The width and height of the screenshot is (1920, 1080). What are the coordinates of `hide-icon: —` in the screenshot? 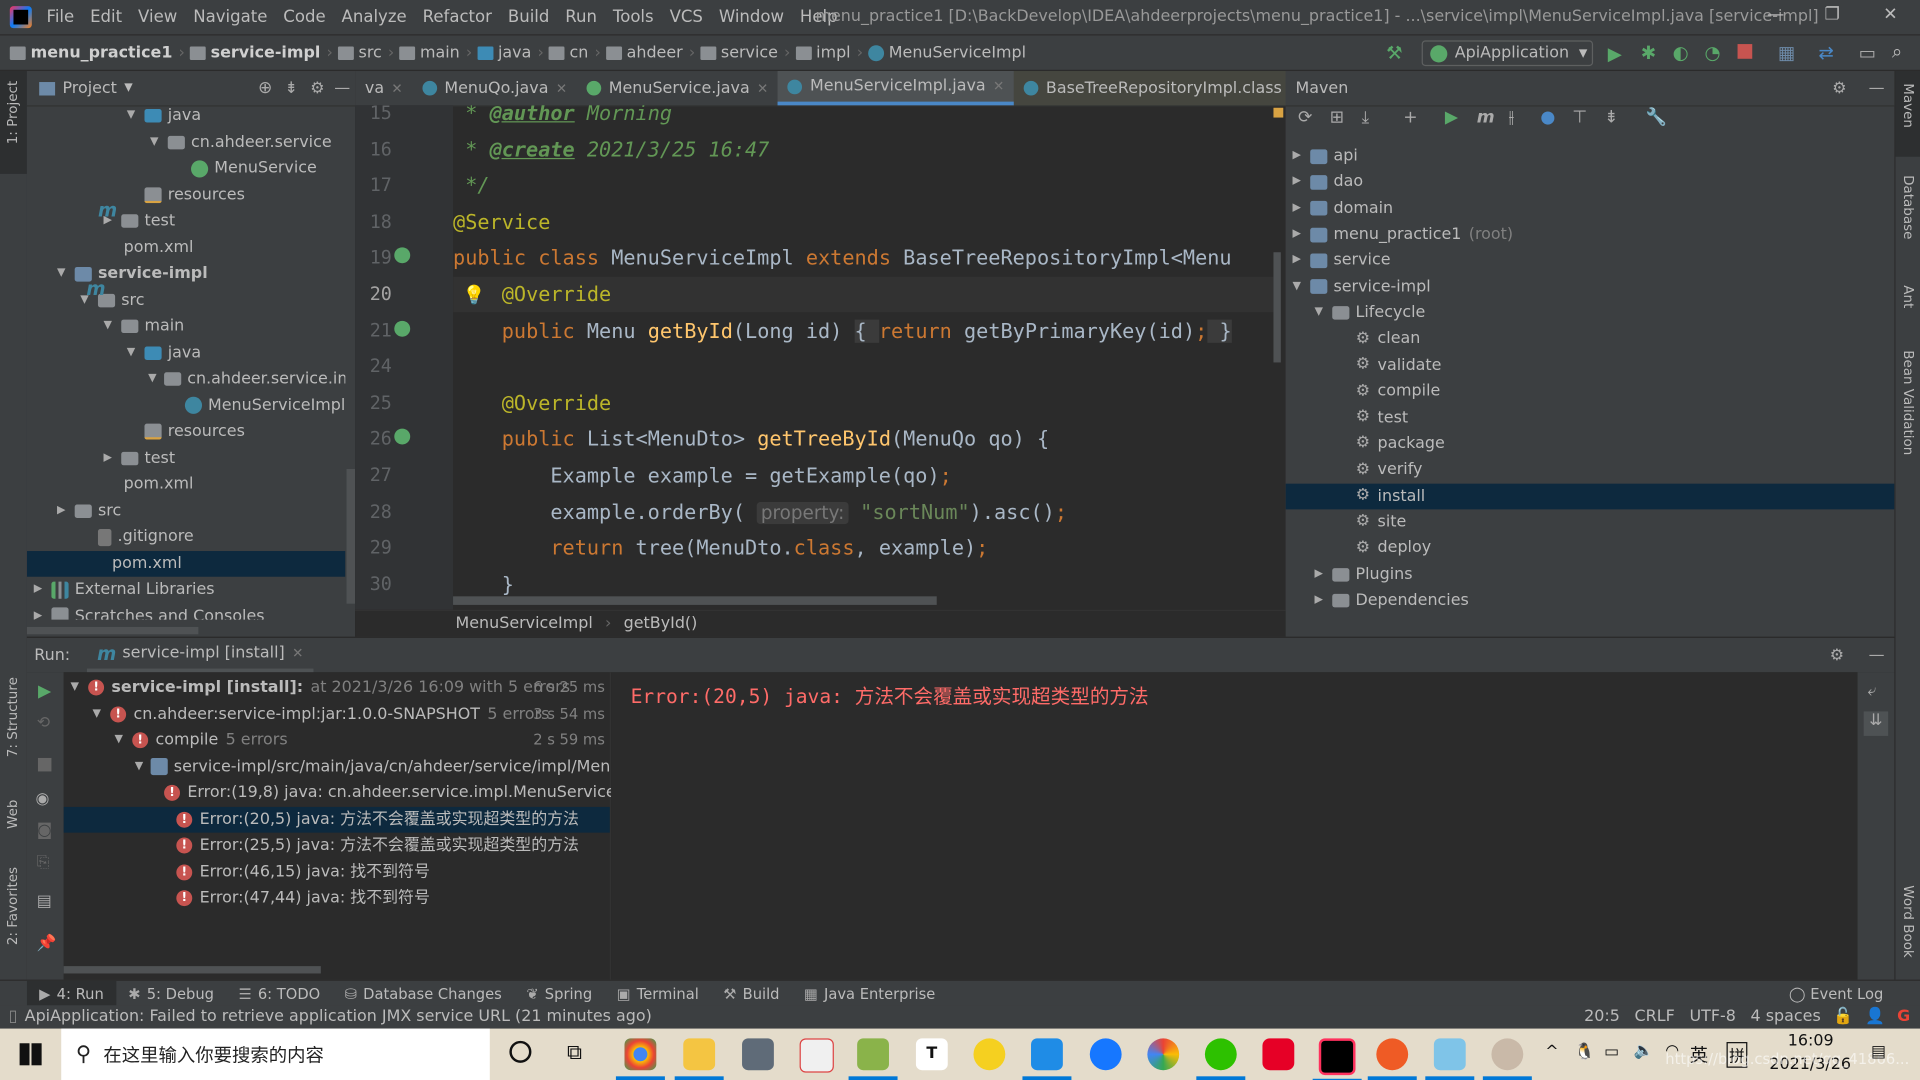 It's located at (1877, 655).